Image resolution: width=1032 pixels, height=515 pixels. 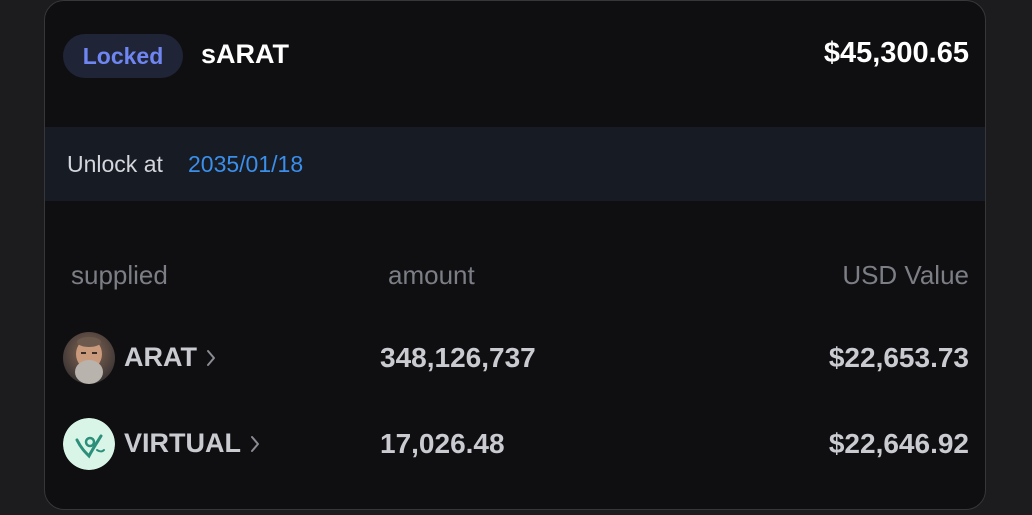 I want to click on token-name: sARAT, so click(x=245, y=54).